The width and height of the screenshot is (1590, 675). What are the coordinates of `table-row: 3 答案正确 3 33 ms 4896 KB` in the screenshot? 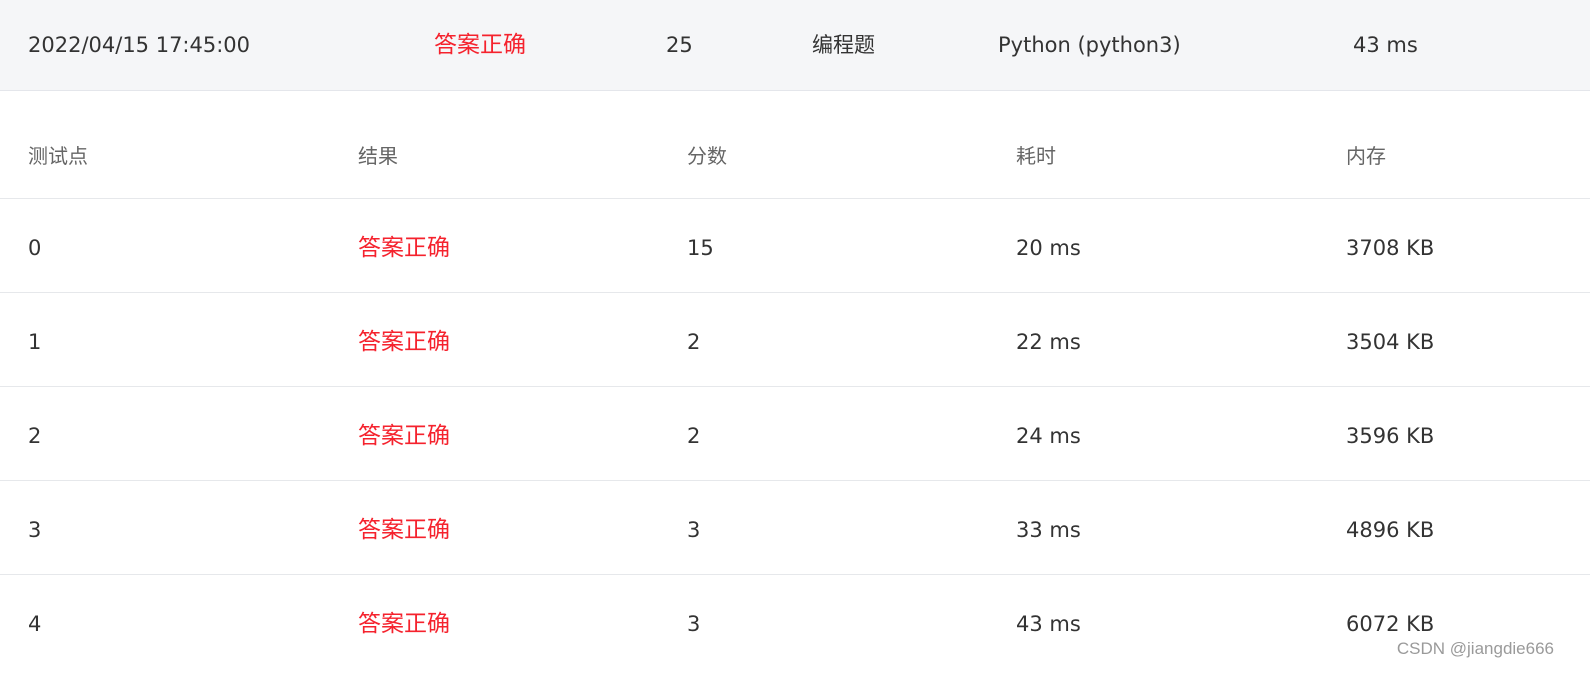 It's located at (795, 528).